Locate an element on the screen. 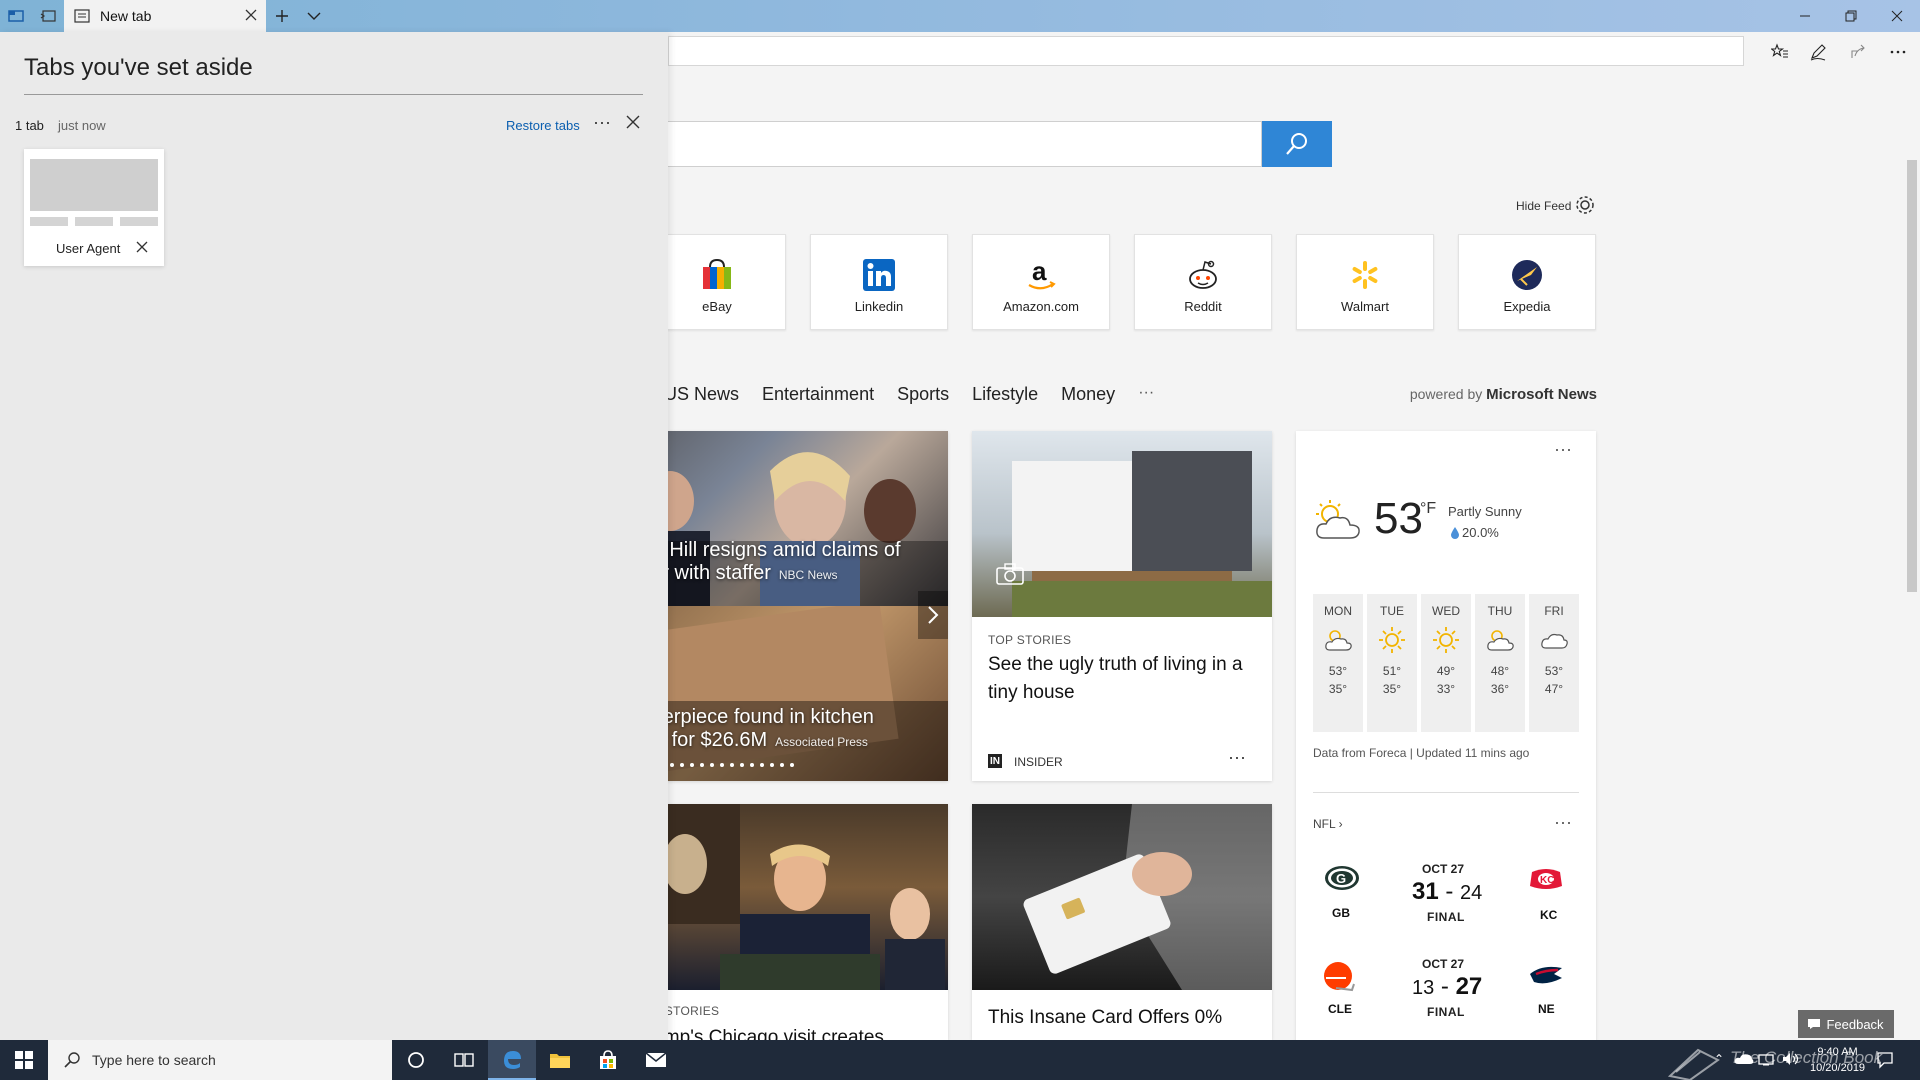 The width and height of the screenshot is (1920, 1080). edge-icon is located at coordinates (512, 1060).